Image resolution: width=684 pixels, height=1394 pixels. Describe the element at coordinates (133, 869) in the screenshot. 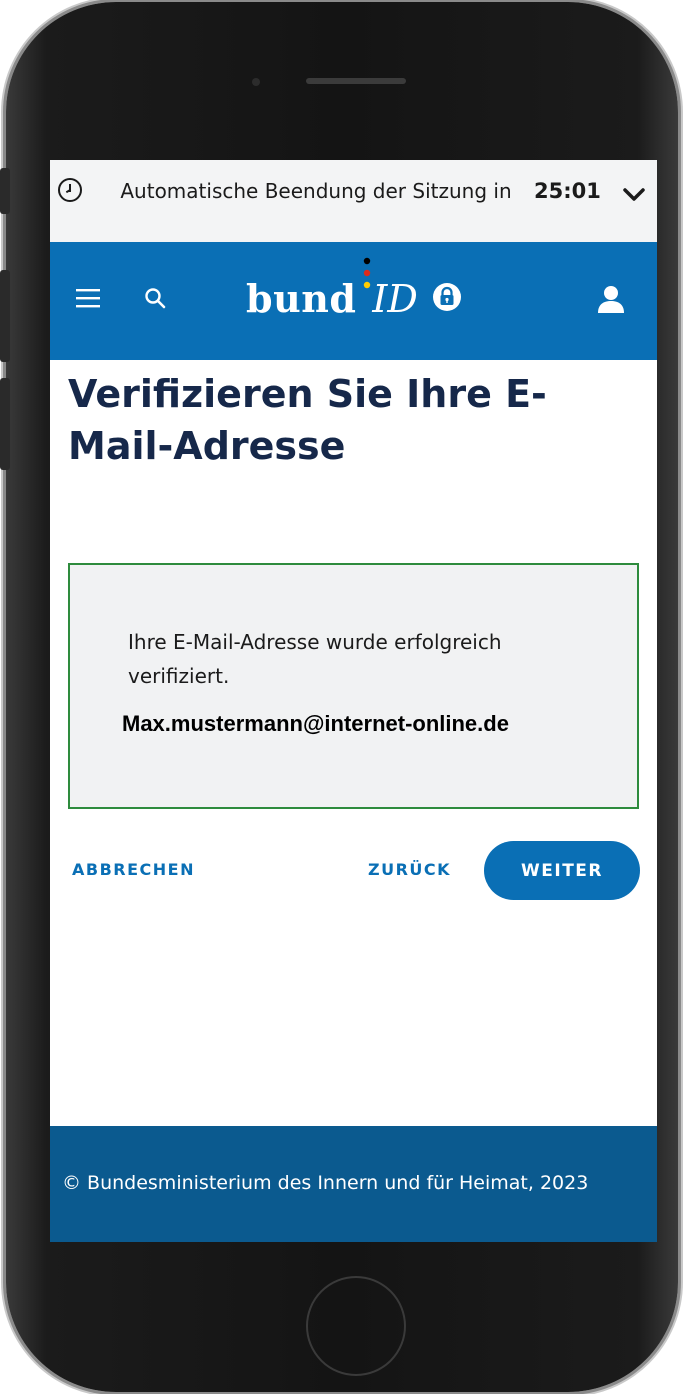

I see `cancel-button: ABBRECHEN` at that location.